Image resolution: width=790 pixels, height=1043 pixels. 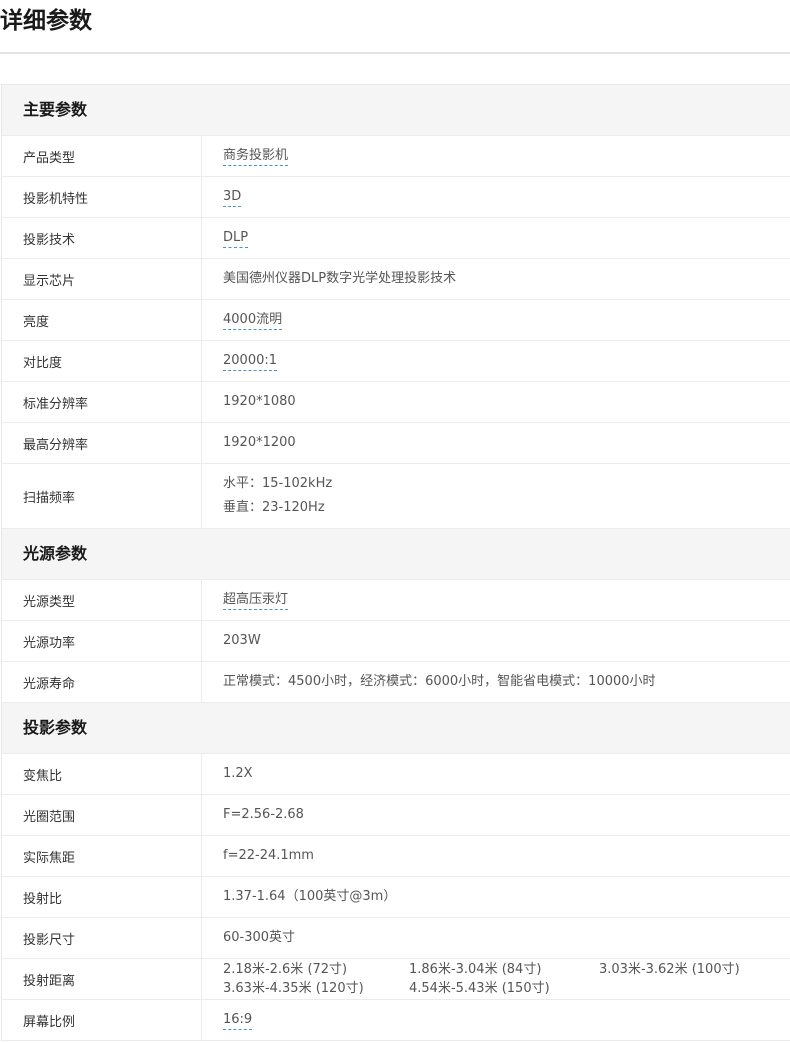 I want to click on spec-label: 屏幕比例, so click(x=102, y=1020).